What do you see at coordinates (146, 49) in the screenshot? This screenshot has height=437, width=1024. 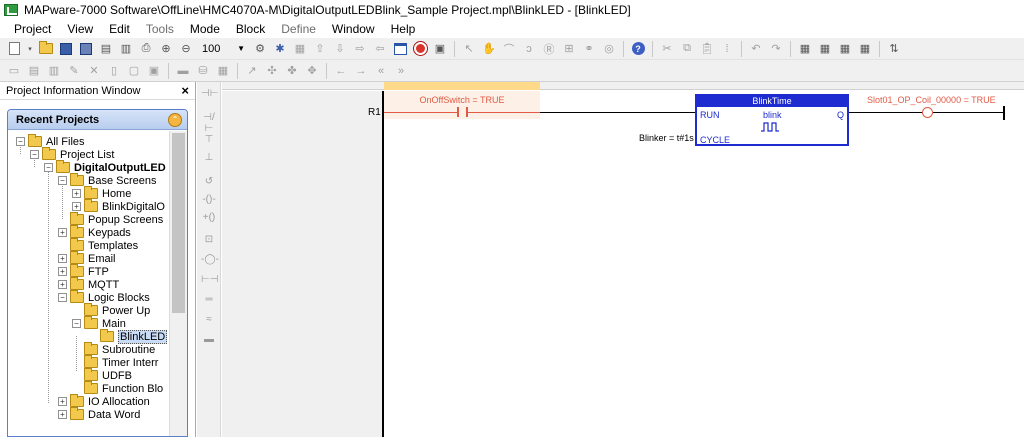 I see `print-icon: ⎙` at bounding box center [146, 49].